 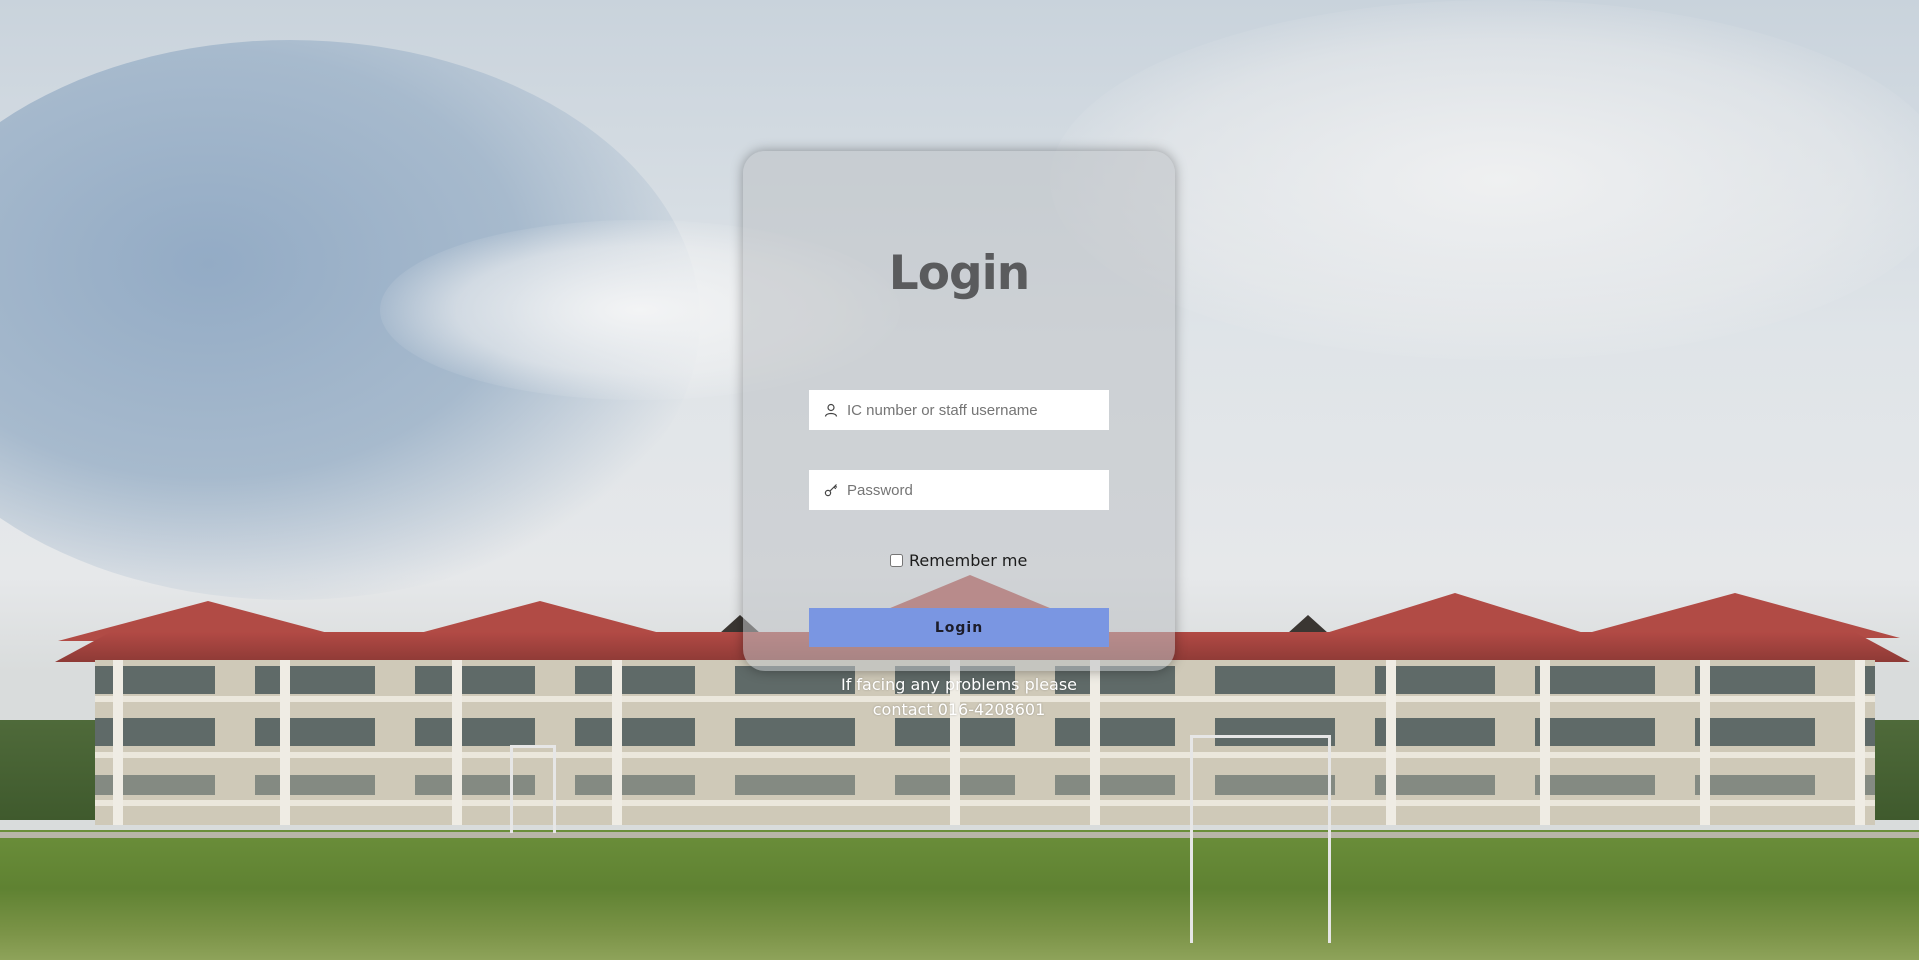 What do you see at coordinates (831, 410) in the screenshot?
I see `user-icon` at bounding box center [831, 410].